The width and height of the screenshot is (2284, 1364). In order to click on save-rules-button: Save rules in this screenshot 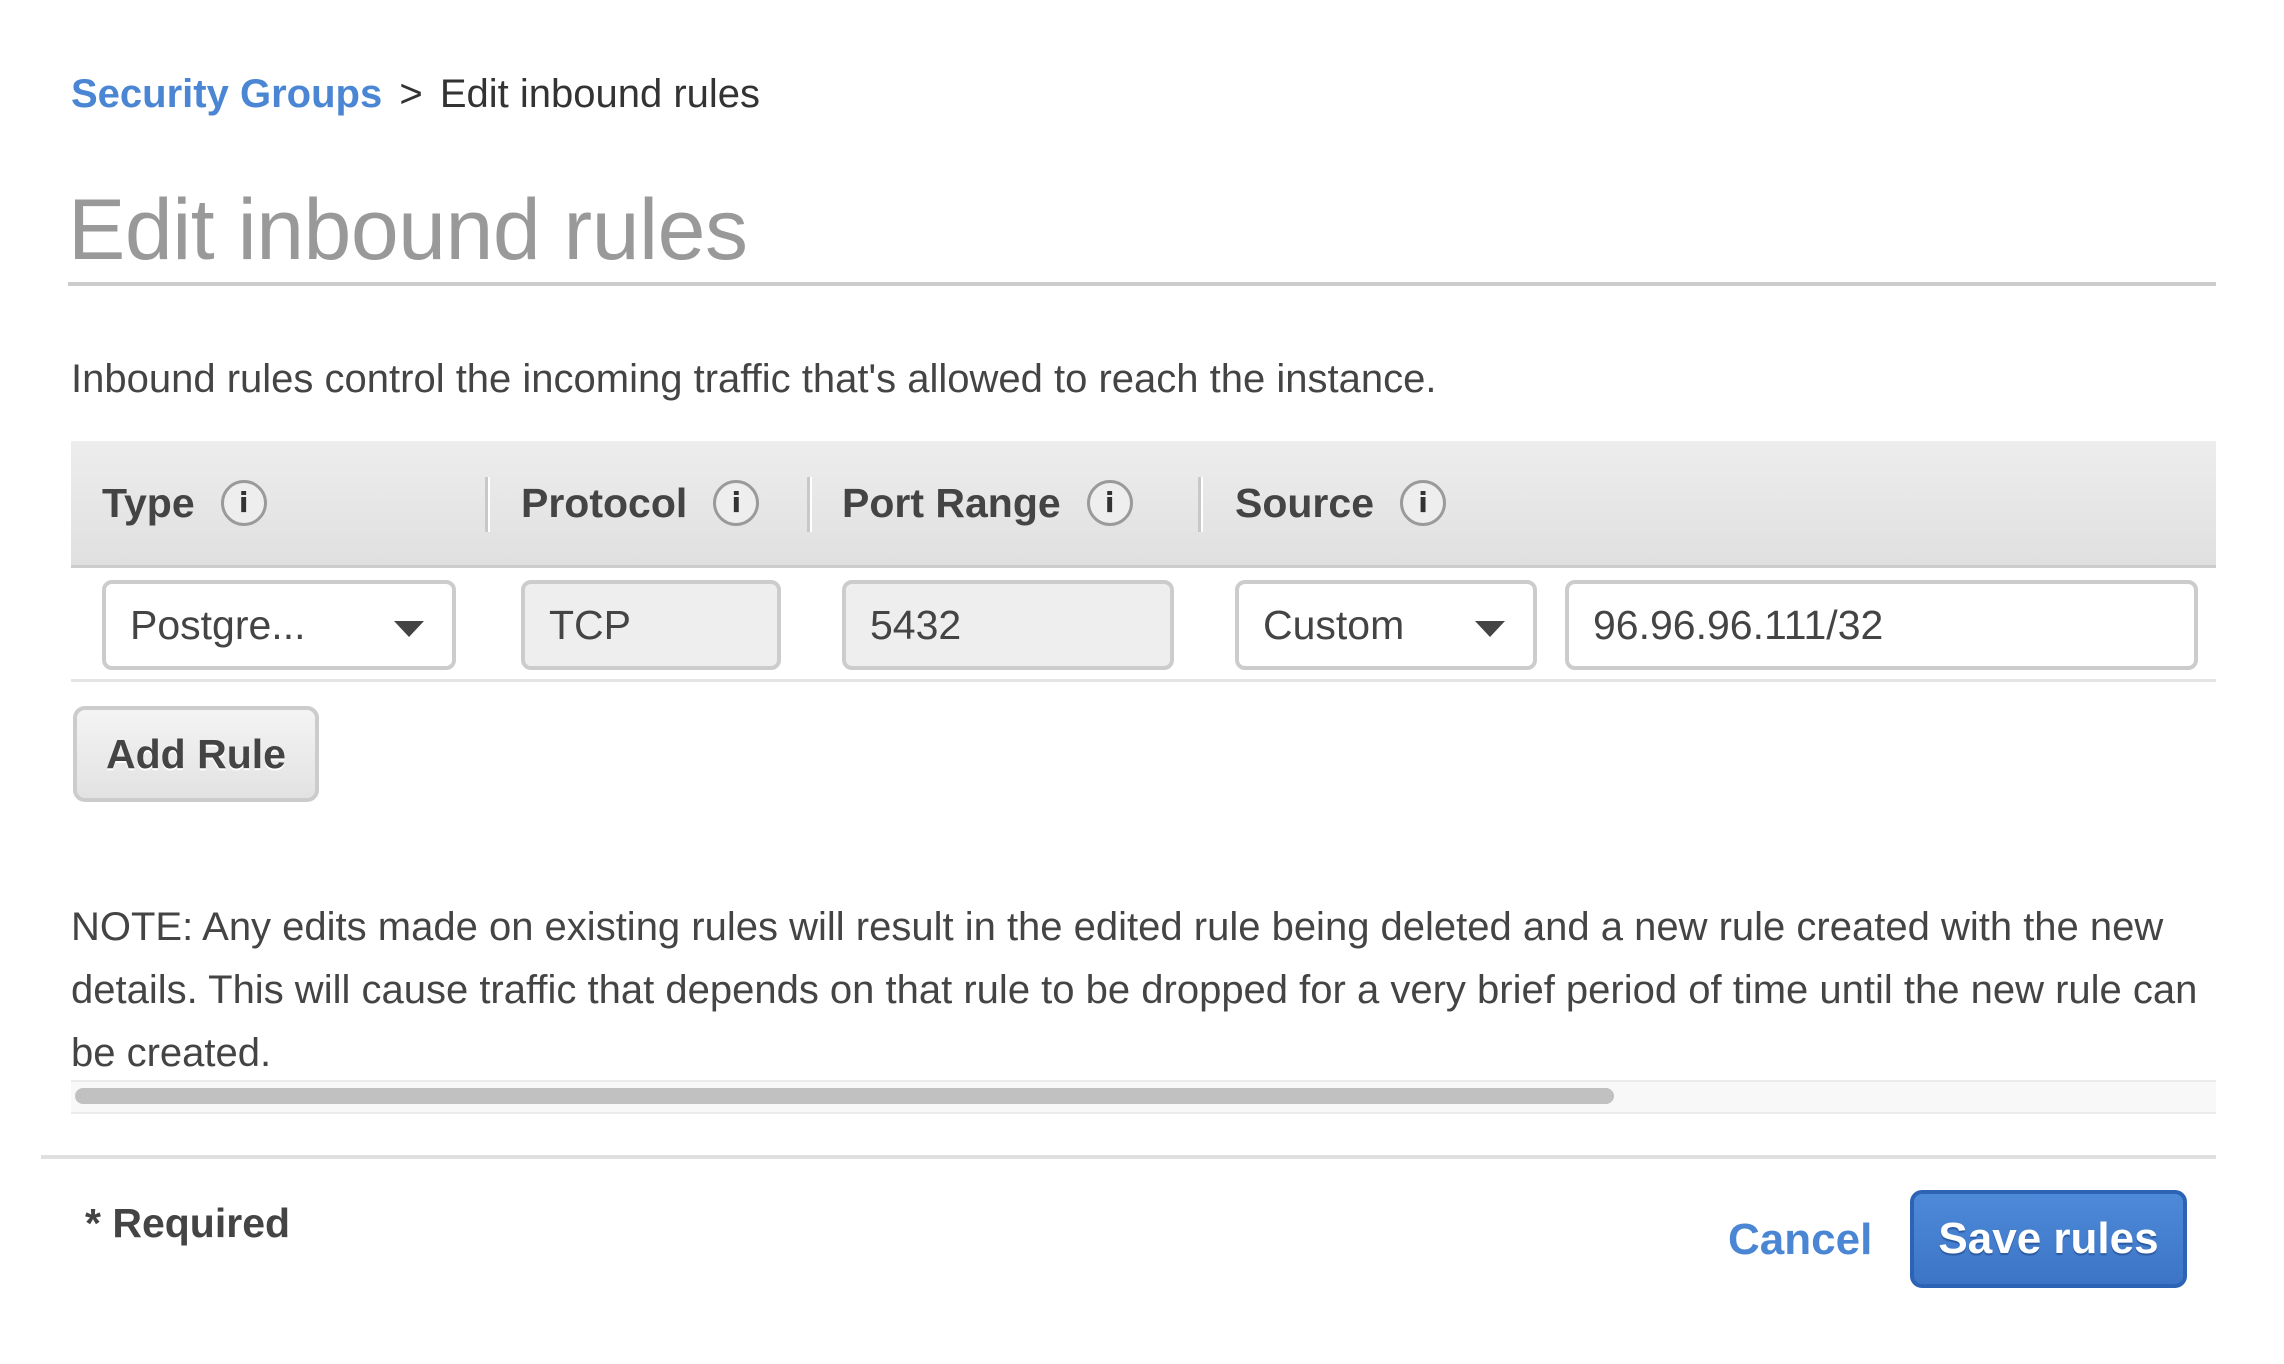, I will do `click(2048, 1239)`.